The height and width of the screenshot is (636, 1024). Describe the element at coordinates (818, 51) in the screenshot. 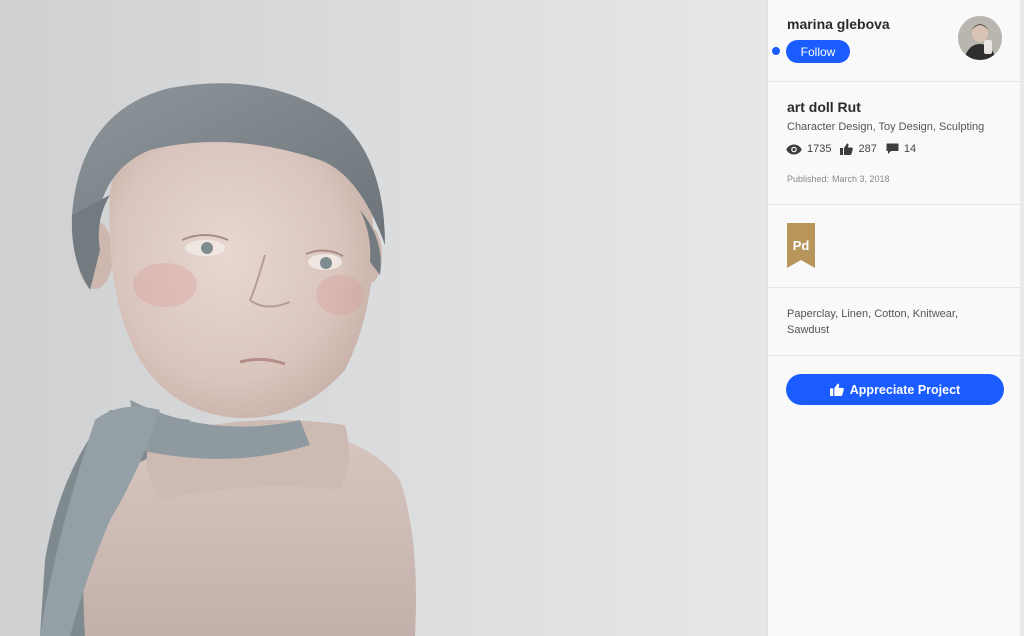

I see `follow-button: Follow` at that location.